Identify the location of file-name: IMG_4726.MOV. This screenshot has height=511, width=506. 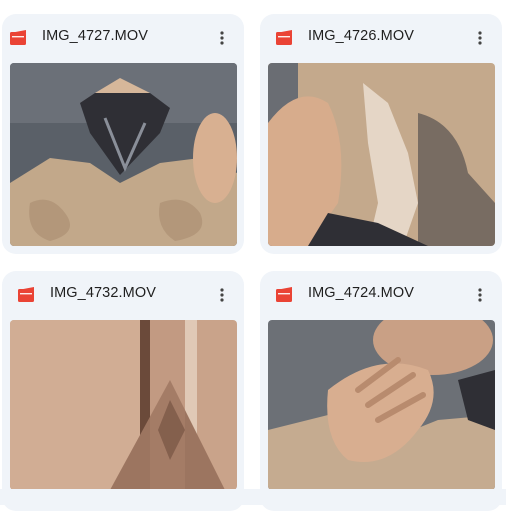
(361, 36).